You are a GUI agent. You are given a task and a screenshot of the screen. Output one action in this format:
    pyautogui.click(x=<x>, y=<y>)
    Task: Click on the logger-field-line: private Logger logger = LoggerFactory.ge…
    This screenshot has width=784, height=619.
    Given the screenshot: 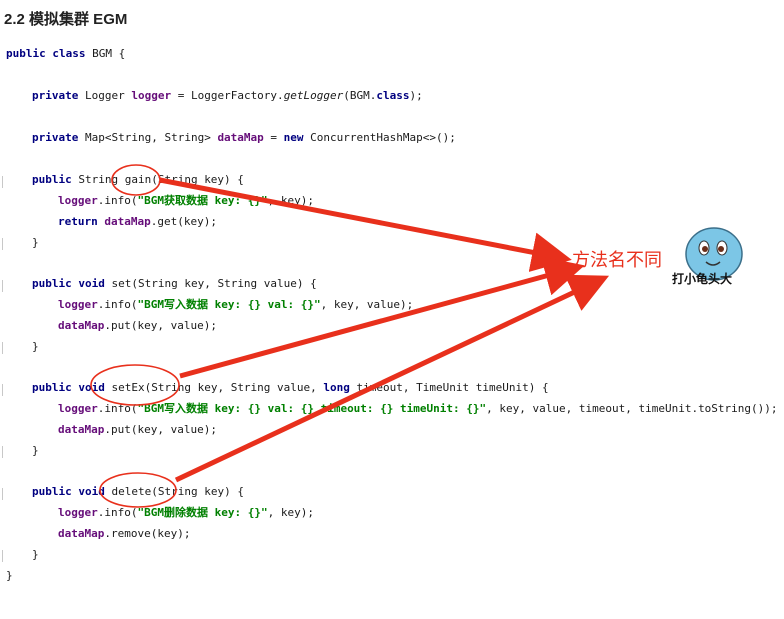 What is the action you would take?
    pyautogui.click(x=227, y=96)
    